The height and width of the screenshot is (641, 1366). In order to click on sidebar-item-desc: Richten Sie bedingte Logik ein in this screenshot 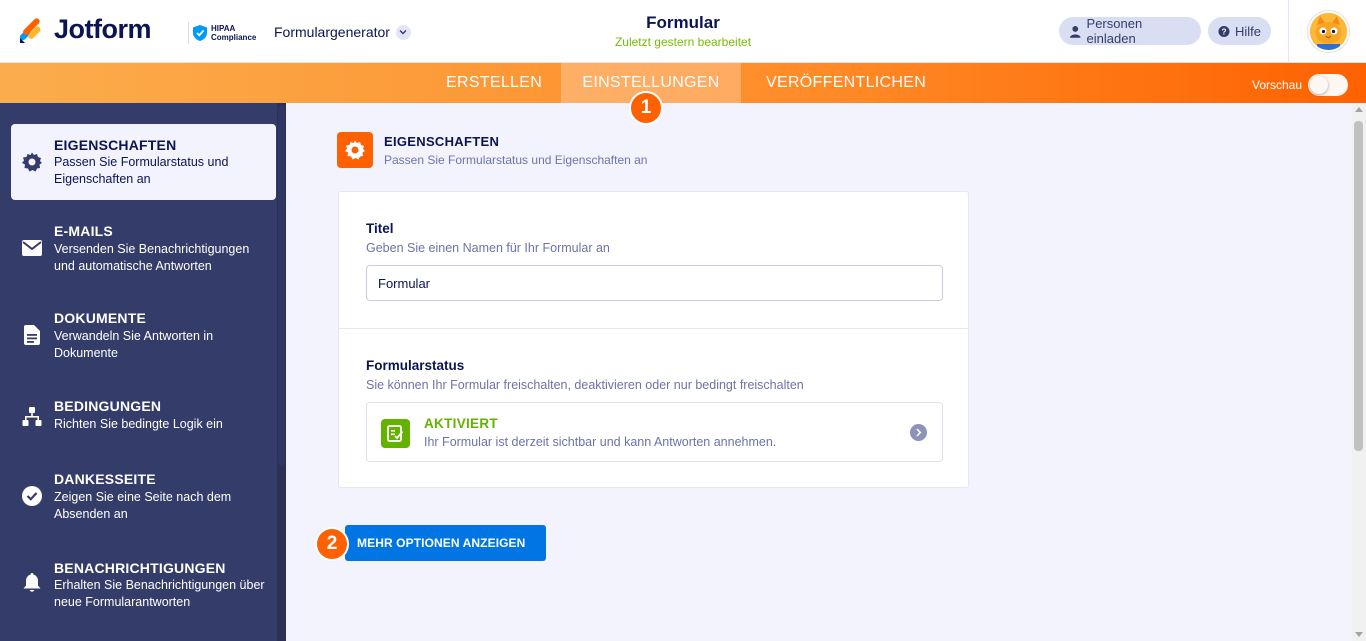, I will do `click(138, 424)`.